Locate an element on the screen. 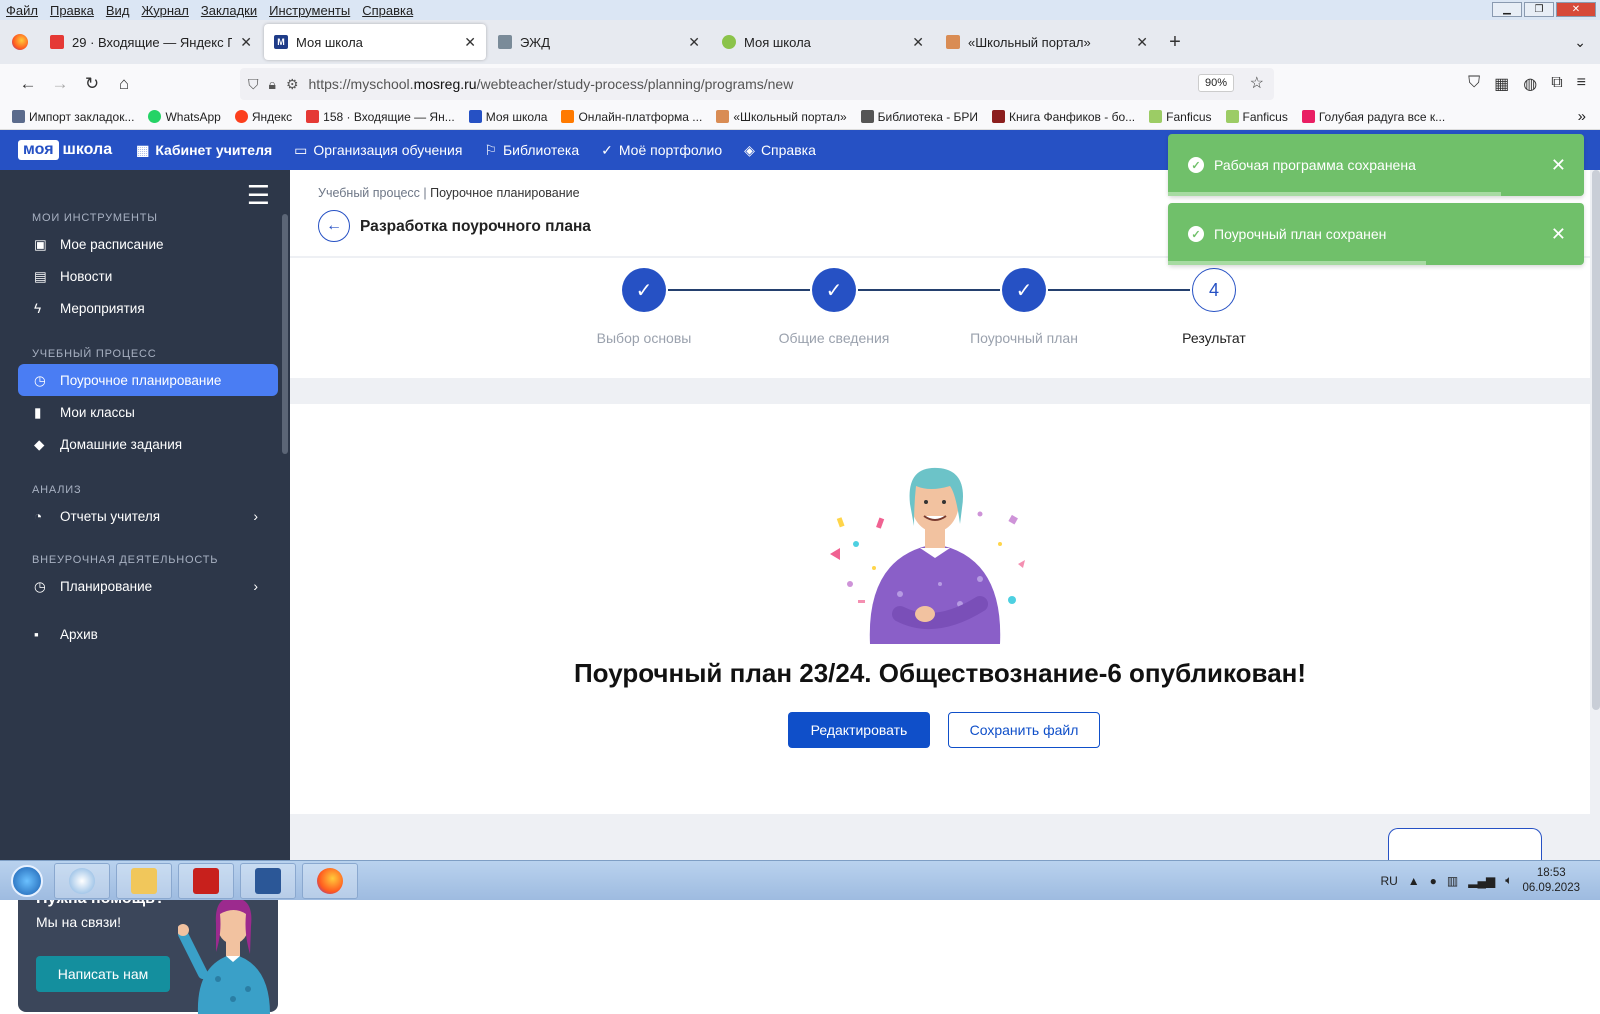 Image resolution: width=1600 pixels, height=1014 pixels. network-icon: ▥ is located at coordinates (1452, 881).